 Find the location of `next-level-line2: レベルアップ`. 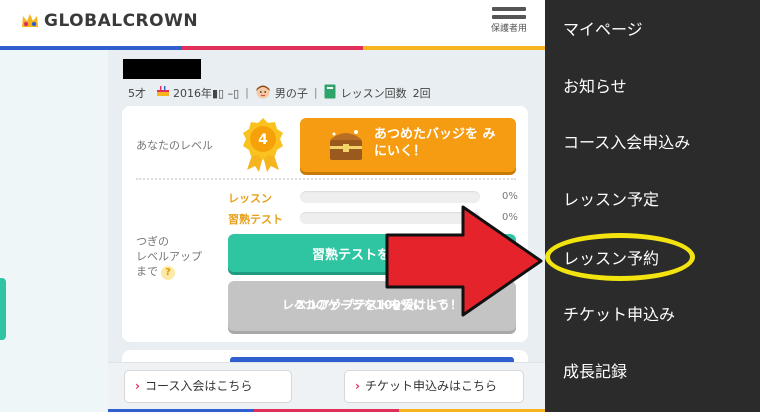

next-level-line2: レベルアップ is located at coordinates (169, 256).